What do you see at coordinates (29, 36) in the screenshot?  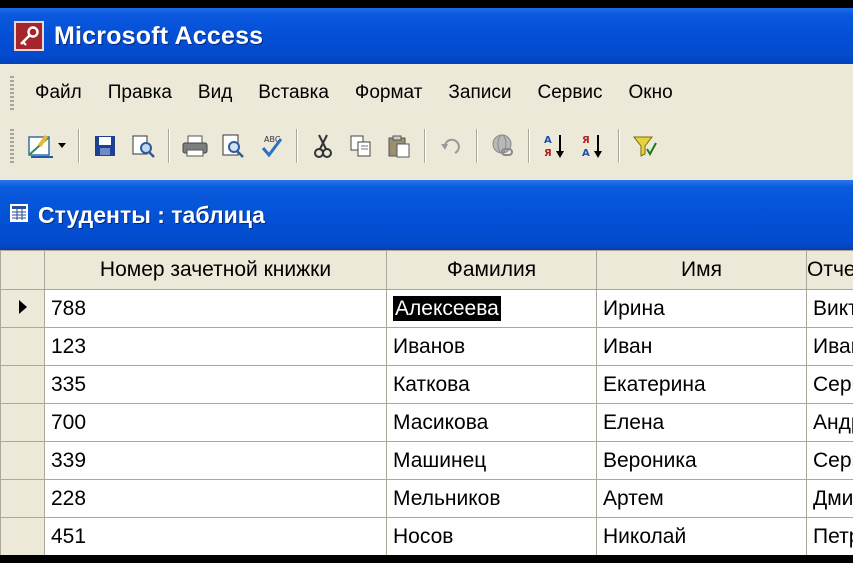 I see `access-key-icon` at bounding box center [29, 36].